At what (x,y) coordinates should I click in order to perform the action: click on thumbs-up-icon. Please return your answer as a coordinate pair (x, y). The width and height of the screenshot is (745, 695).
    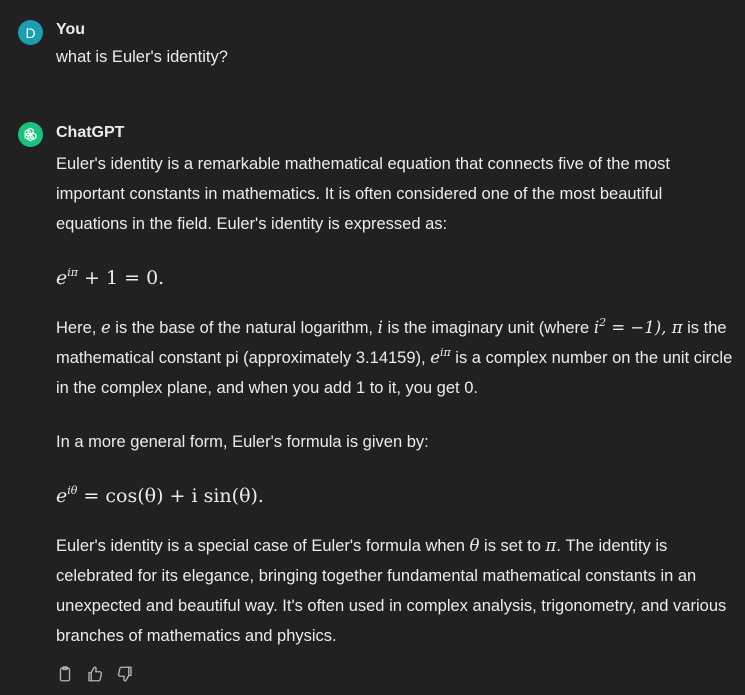
    Looking at the image, I should click on (95, 674).